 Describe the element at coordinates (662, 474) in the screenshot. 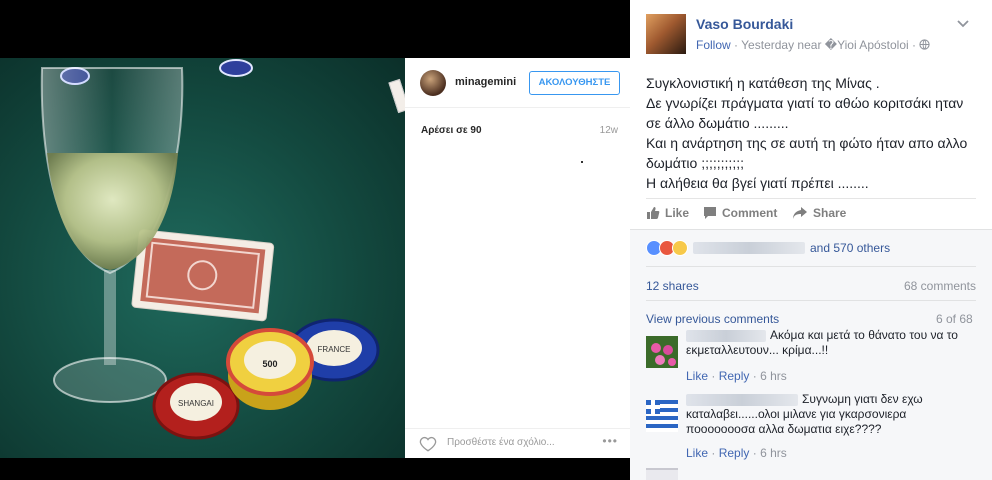

I see `next-comment-avatar-edge` at that location.